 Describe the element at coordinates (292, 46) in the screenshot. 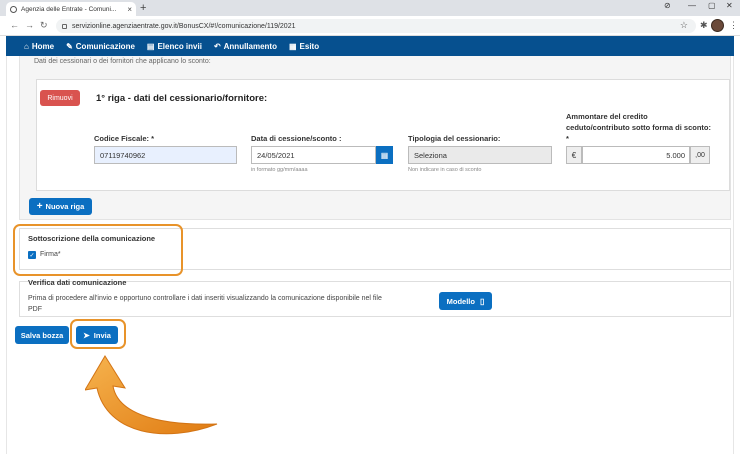

I see `list-icon: ▦` at that location.